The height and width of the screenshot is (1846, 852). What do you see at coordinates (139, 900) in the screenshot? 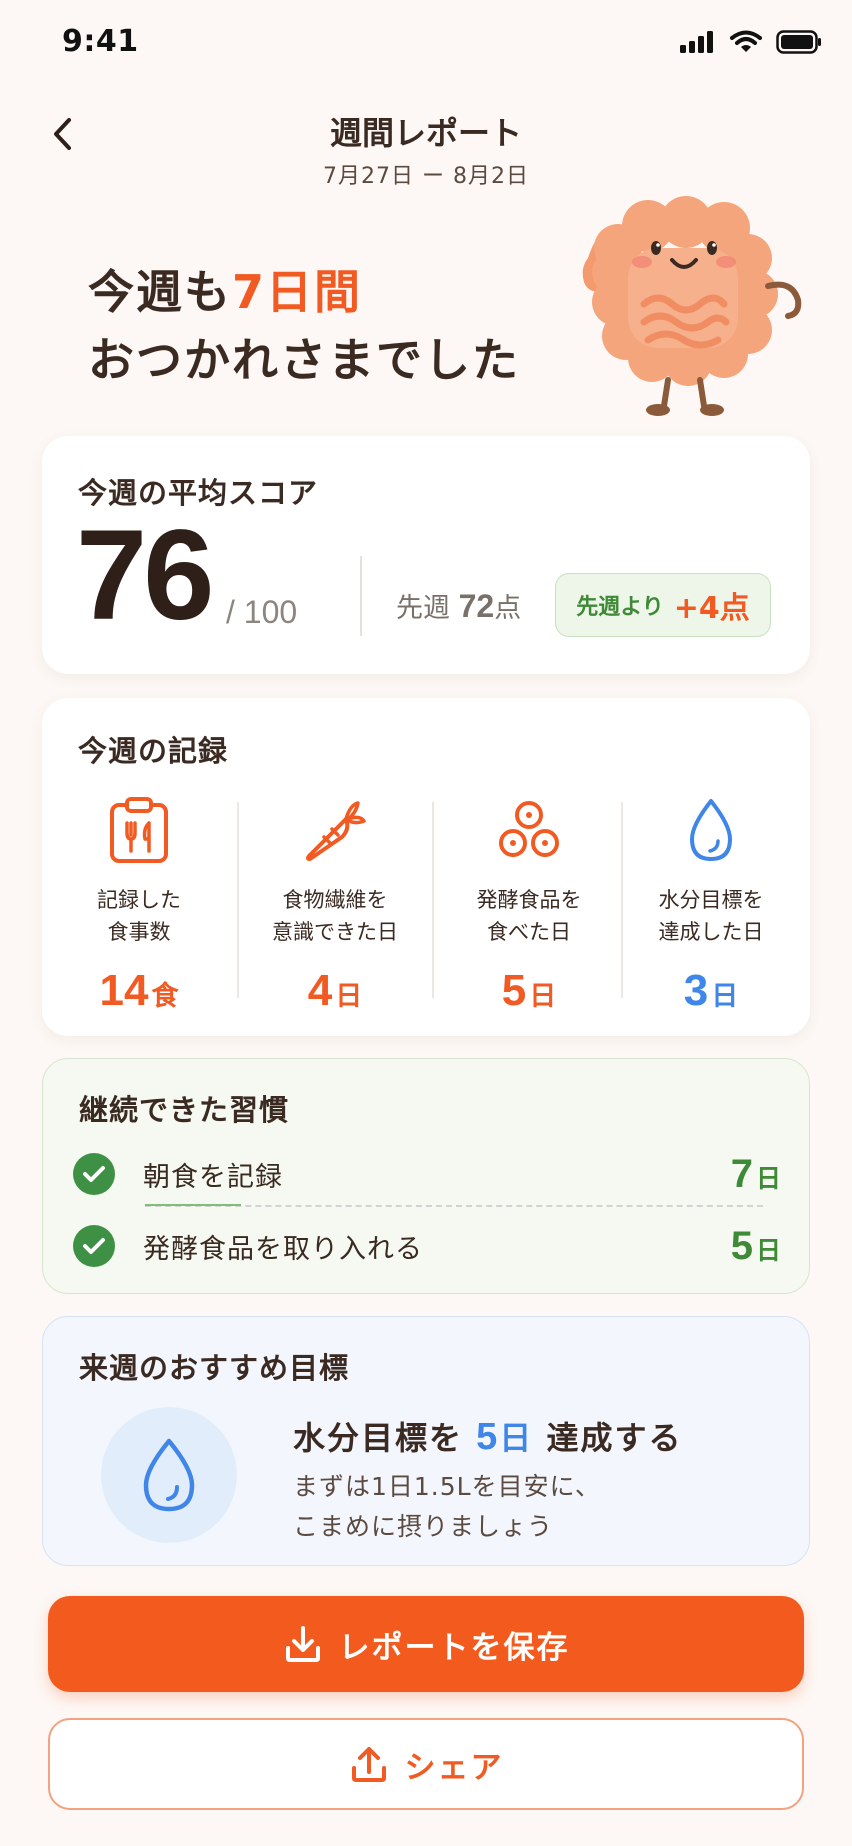
I see `record-label-line1: 記録した` at bounding box center [139, 900].